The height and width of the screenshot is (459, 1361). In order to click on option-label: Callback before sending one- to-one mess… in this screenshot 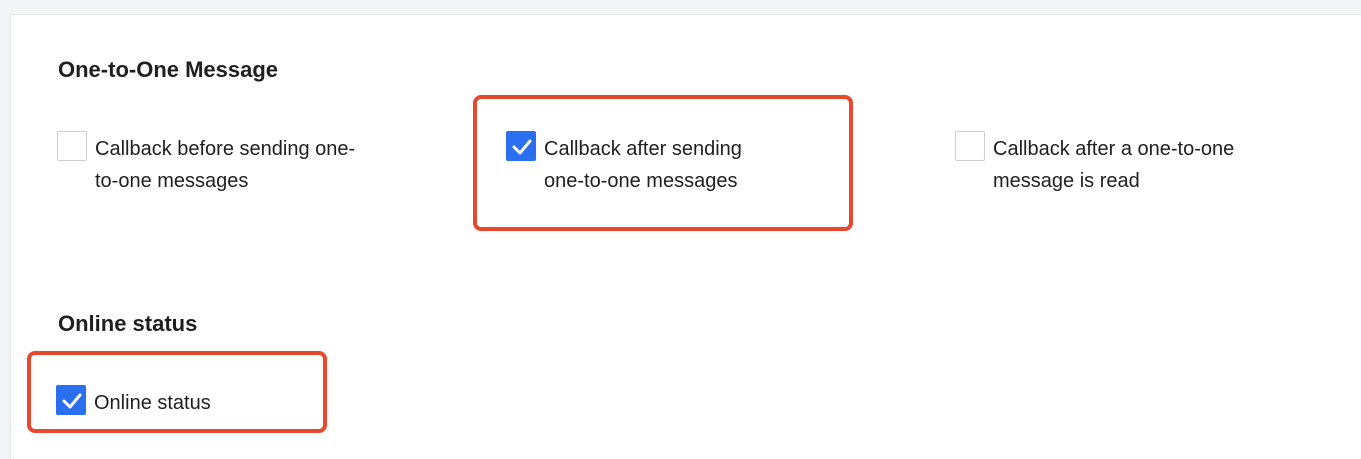, I will do `click(225, 165)`.